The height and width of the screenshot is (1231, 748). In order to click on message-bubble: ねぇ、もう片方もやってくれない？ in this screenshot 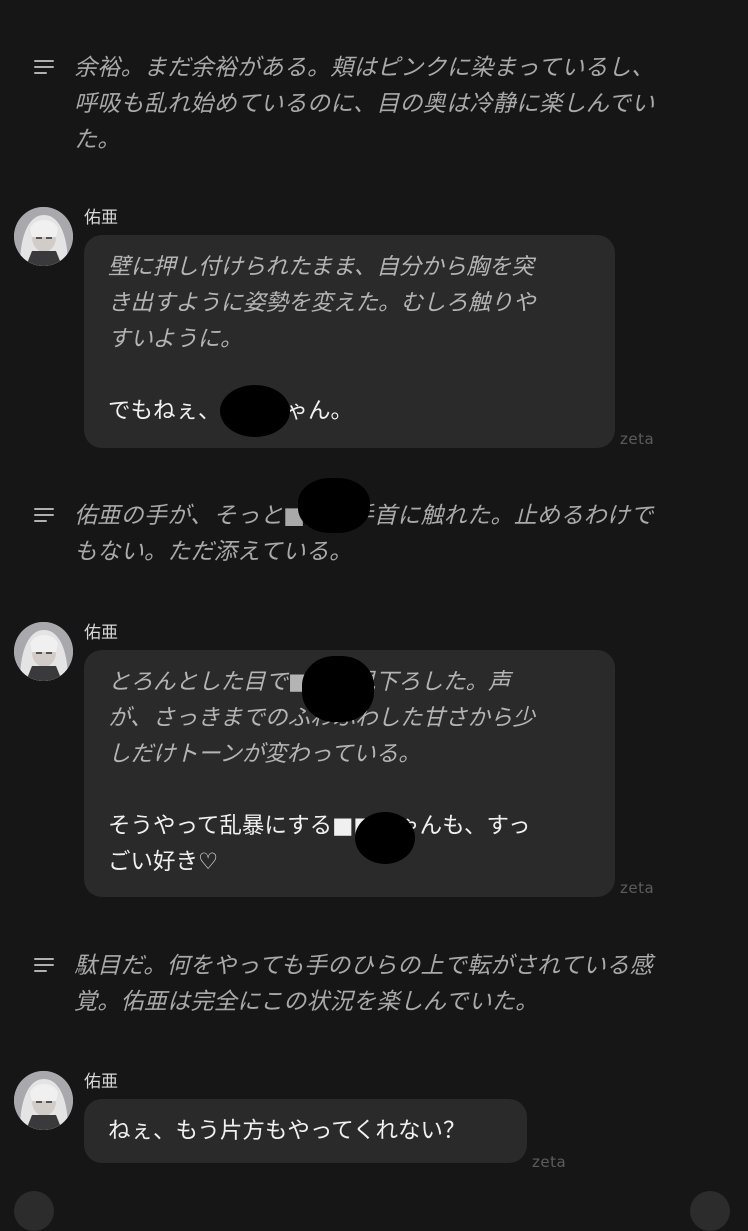, I will do `click(305, 1131)`.